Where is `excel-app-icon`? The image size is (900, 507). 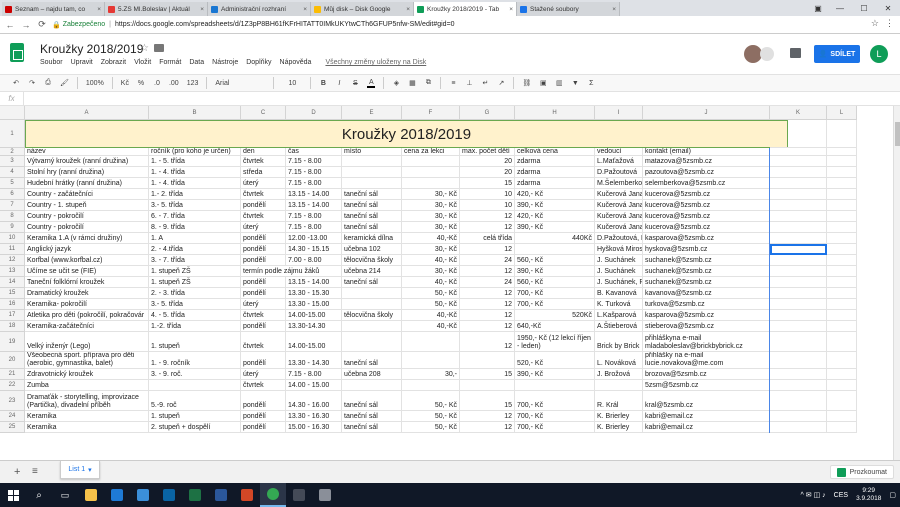
excel-app-icon is located at coordinates (195, 495).